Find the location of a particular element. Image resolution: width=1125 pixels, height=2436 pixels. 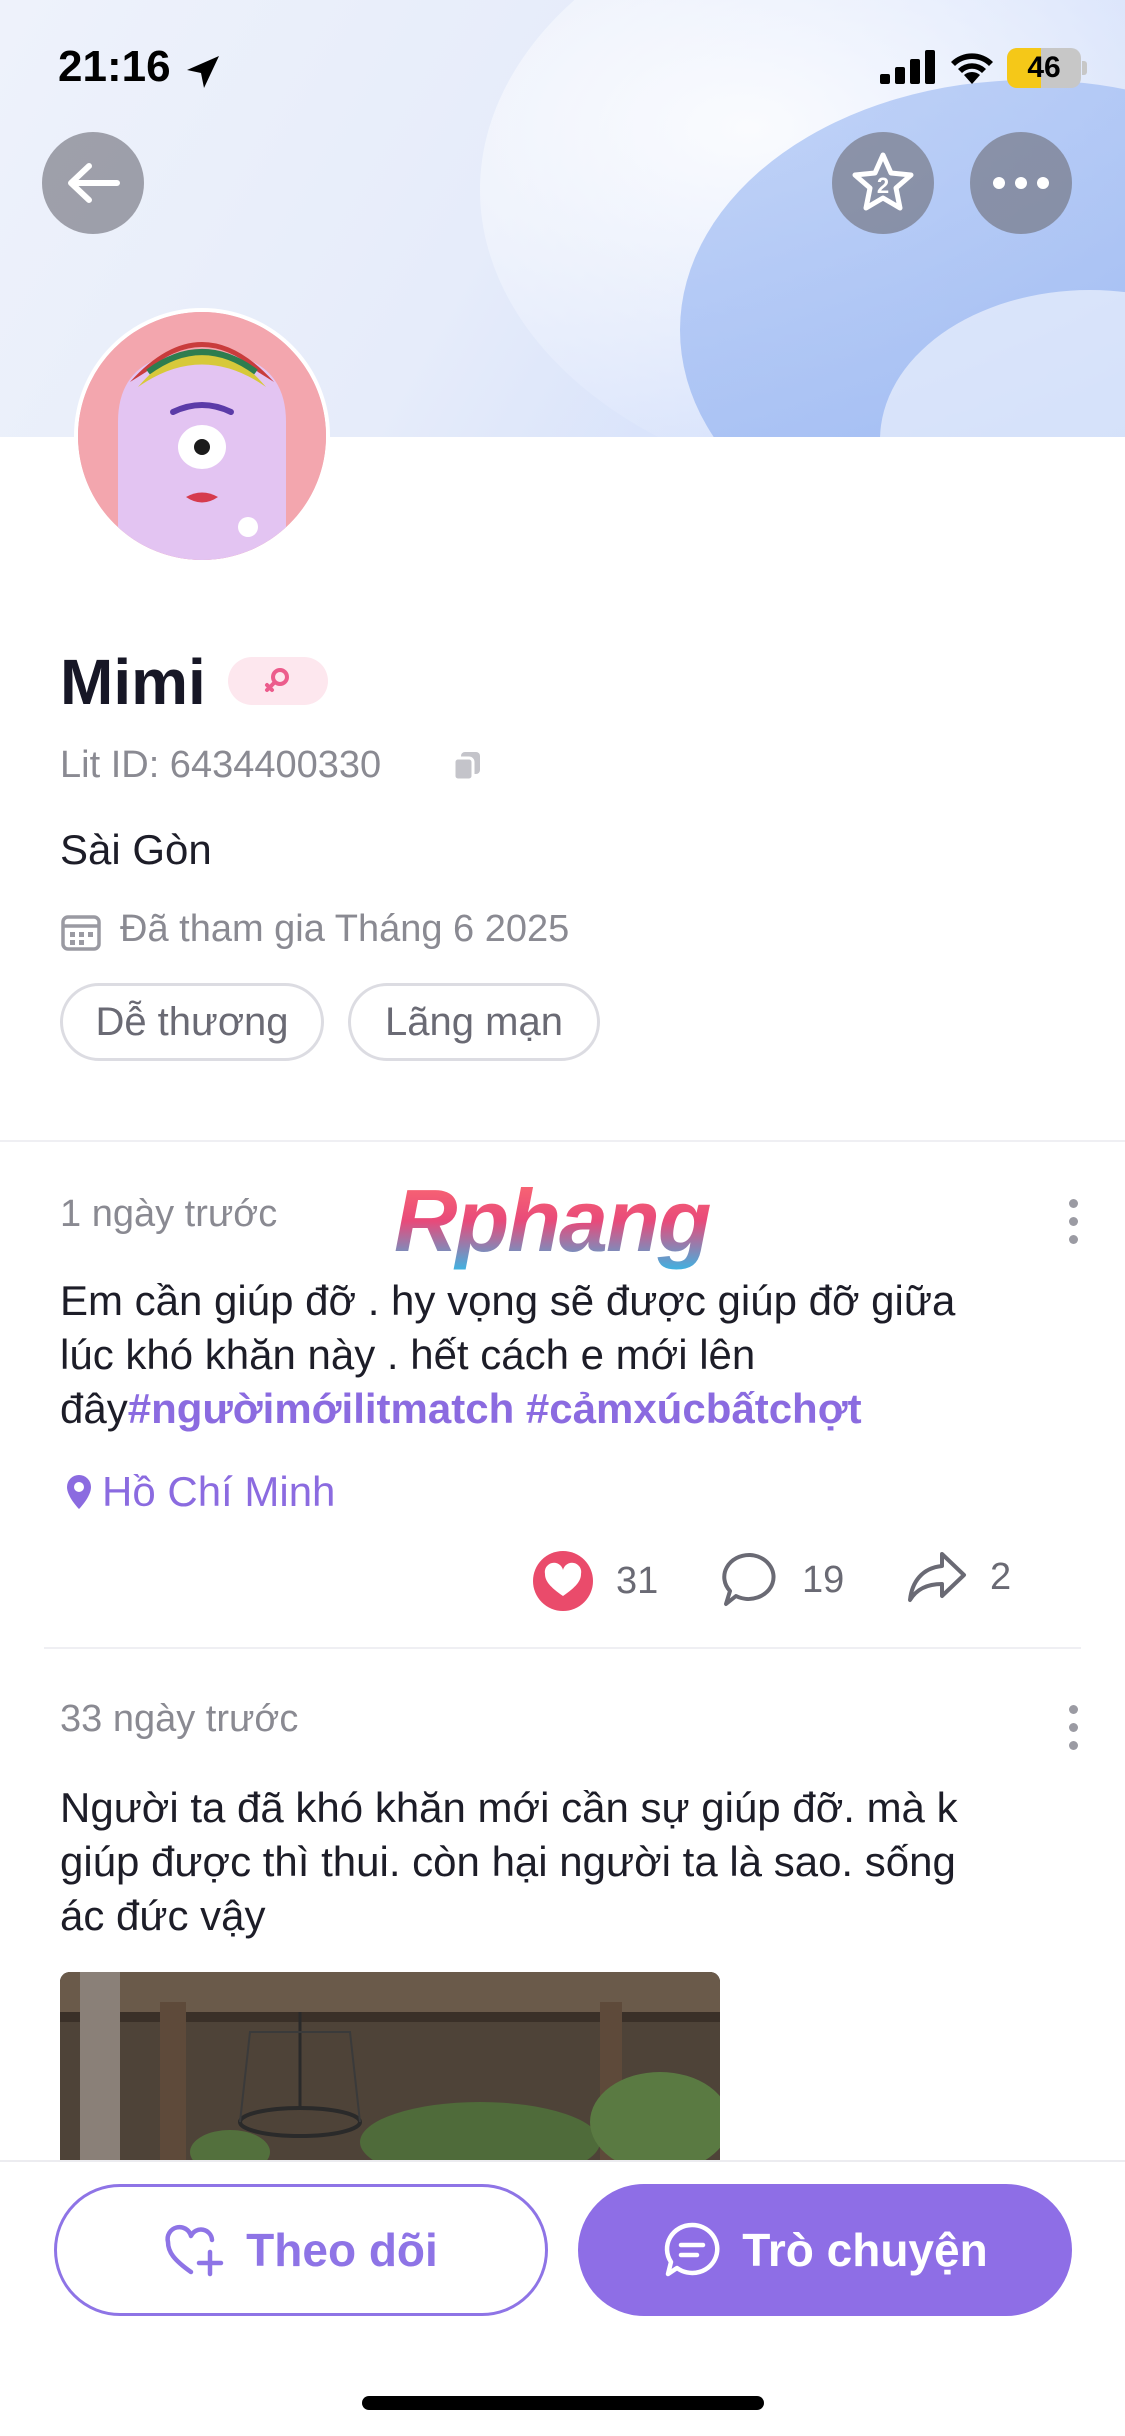

more-dots-icon is located at coordinates (1021, 183).